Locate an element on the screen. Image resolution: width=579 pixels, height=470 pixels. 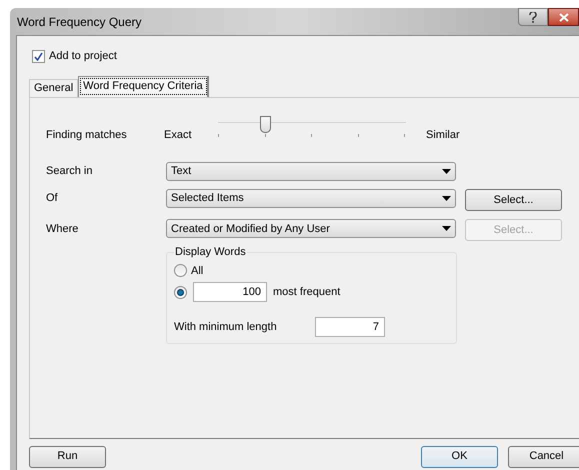
dropdown: Created or Modified by Any User is located at coordinates (311, 228).